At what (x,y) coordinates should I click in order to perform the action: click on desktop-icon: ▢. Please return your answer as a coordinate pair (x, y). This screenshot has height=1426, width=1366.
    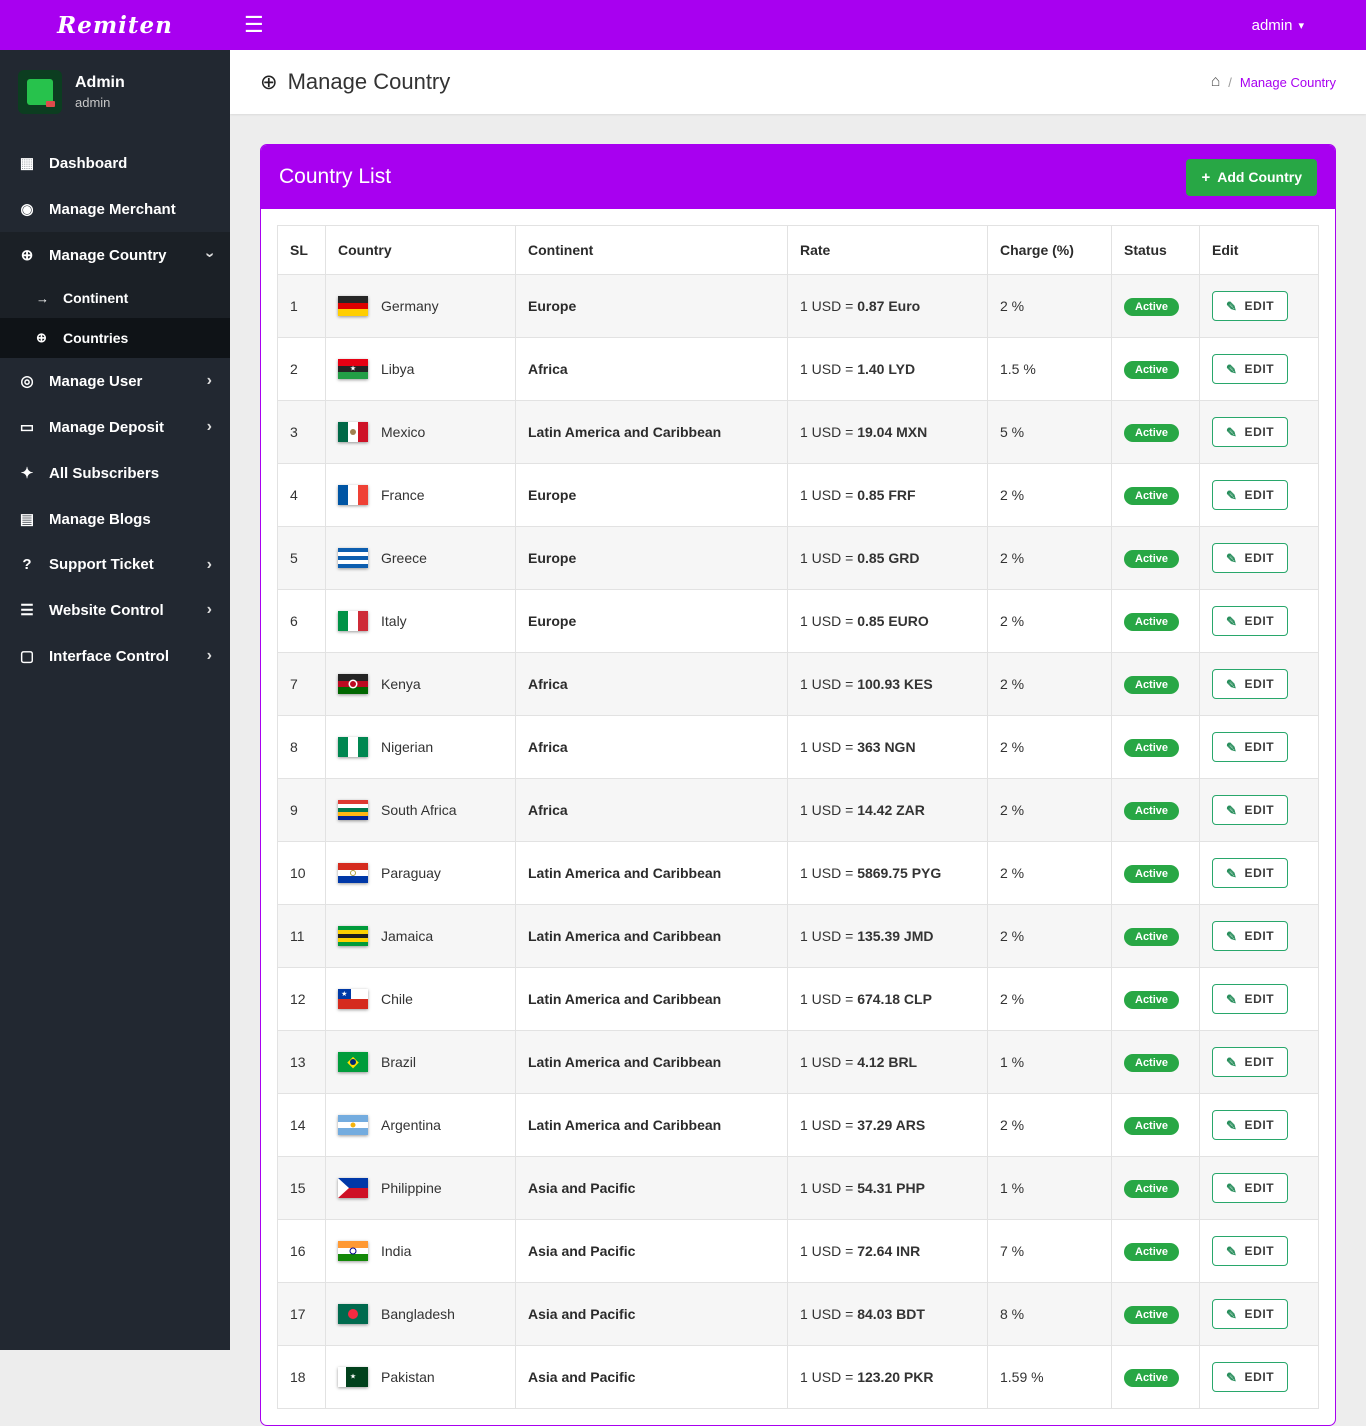
    Looking at the image, I should click on (27, 656).